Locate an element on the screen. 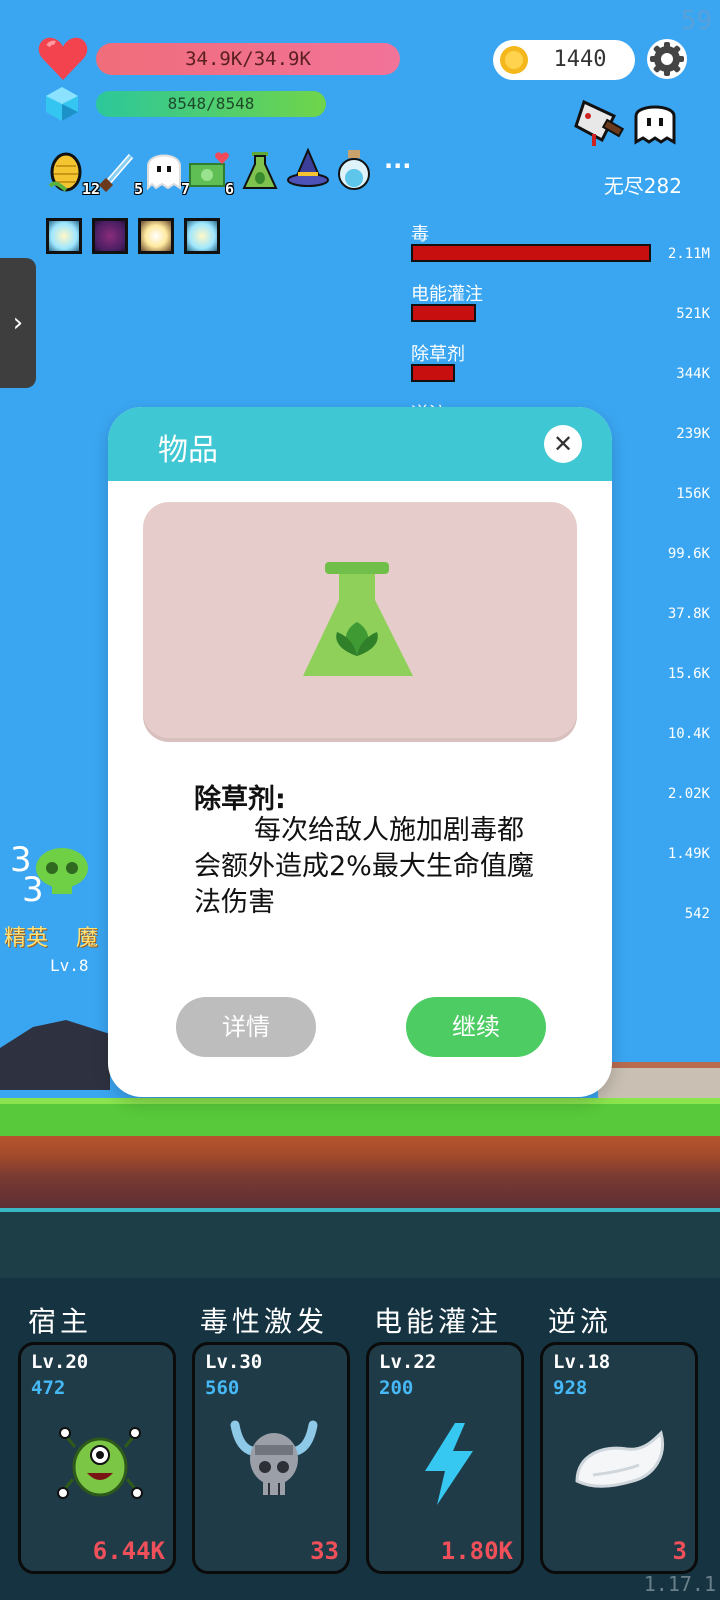 This screenshot has height=1600, width=720. enemy-sprite is located at coordinates (55, 1055).